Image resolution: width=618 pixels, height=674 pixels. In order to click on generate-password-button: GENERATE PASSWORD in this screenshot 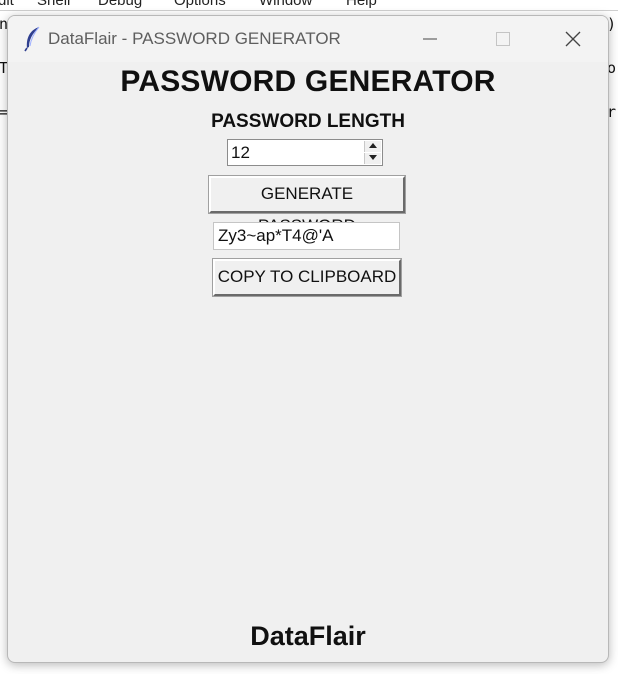, I will do `click(307, 205)`.